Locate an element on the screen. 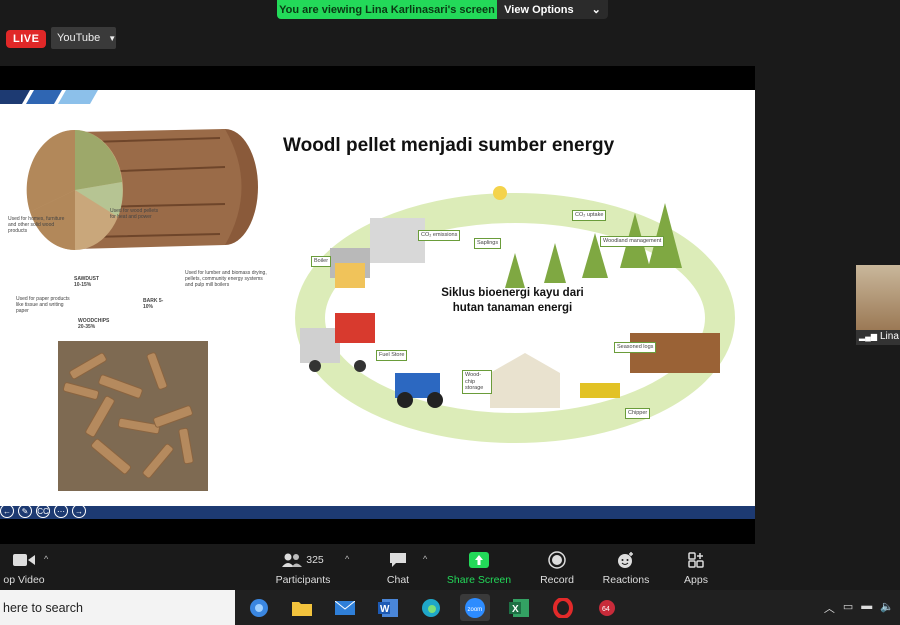 The height and width of the screenshot is (625, 900). apps-label: Apps is located at coordinates (696, 580).